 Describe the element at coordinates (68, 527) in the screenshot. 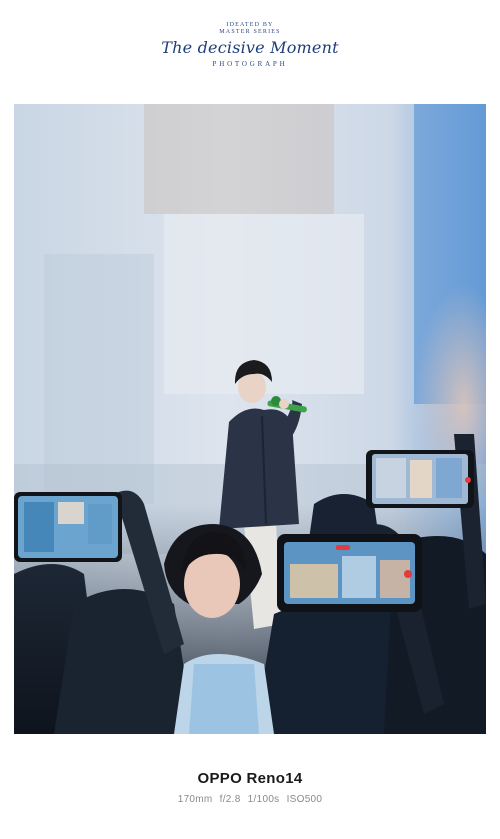

I see `phone-screen-left` at that location.